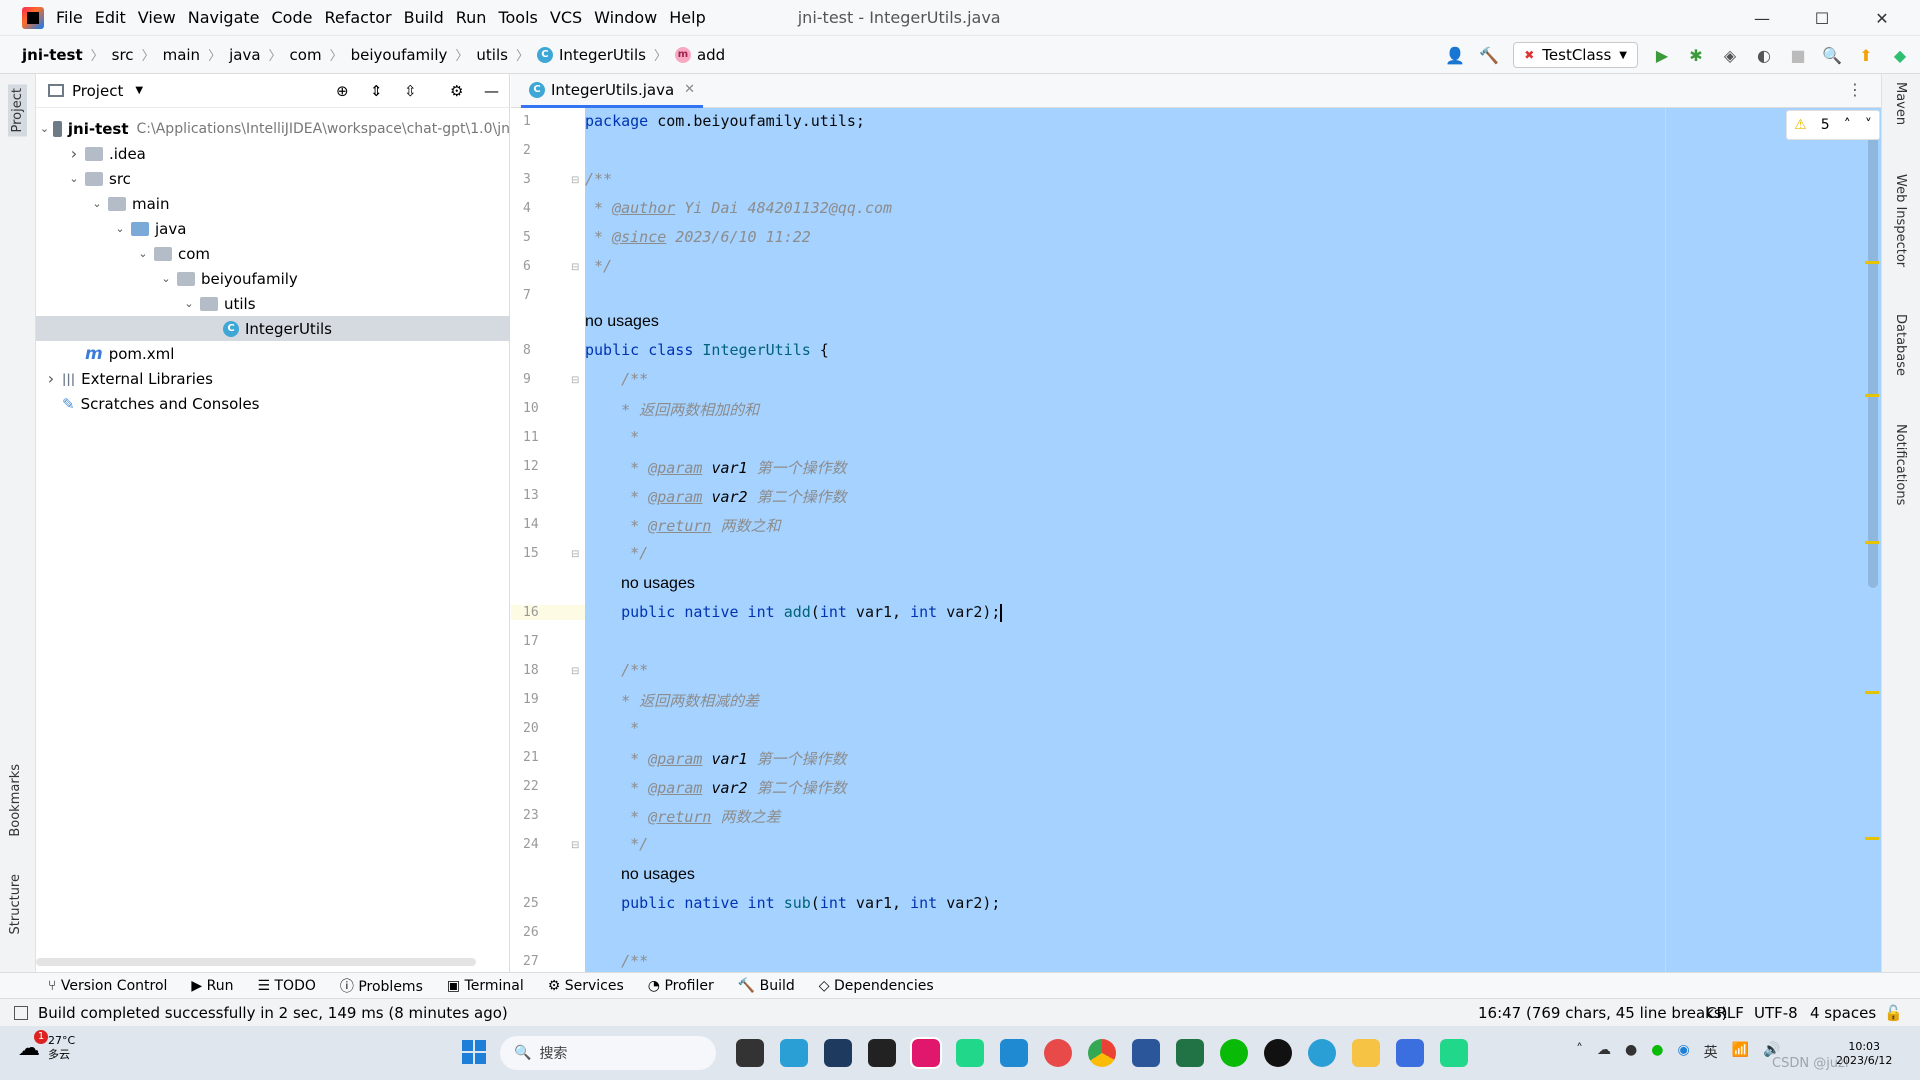 Image resolution: width=1920 pixels, height=1080 pixels. Describe the element at coordinates (273, 403) in the screenshot. I see `tree-node: ✎ Scratches and Consoles` at that location.